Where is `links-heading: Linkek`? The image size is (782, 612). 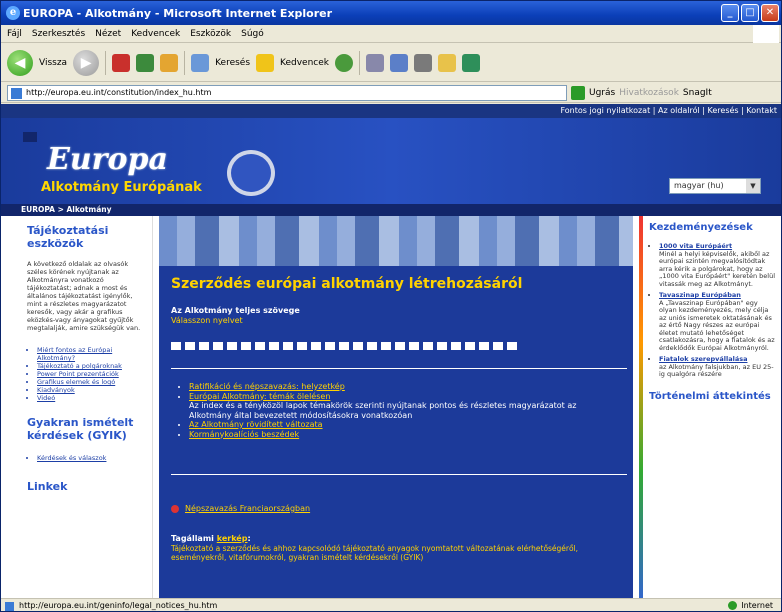 links-heading: Linkek is located at coordinates (47, 486).